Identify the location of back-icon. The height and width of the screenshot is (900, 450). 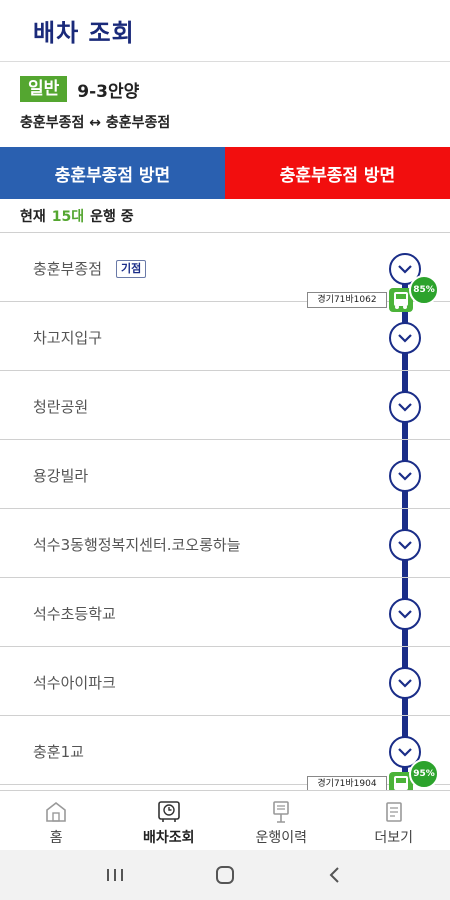
(335, 875).